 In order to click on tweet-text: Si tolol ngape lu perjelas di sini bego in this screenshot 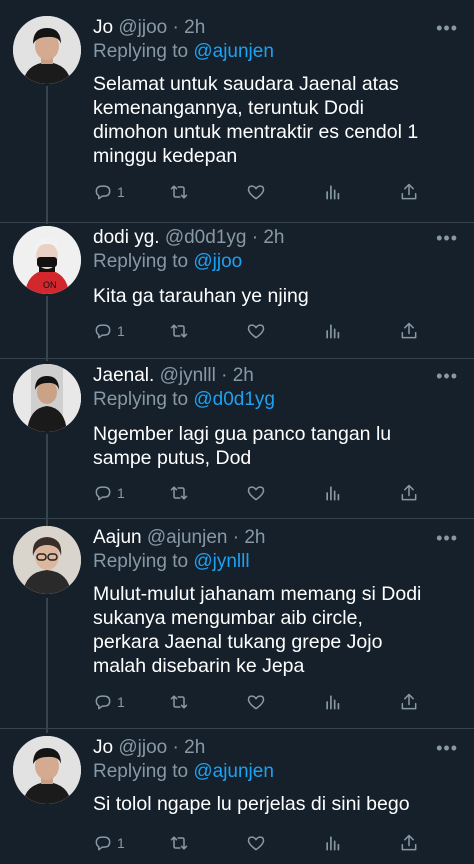, I will do `click(251, 804)`.